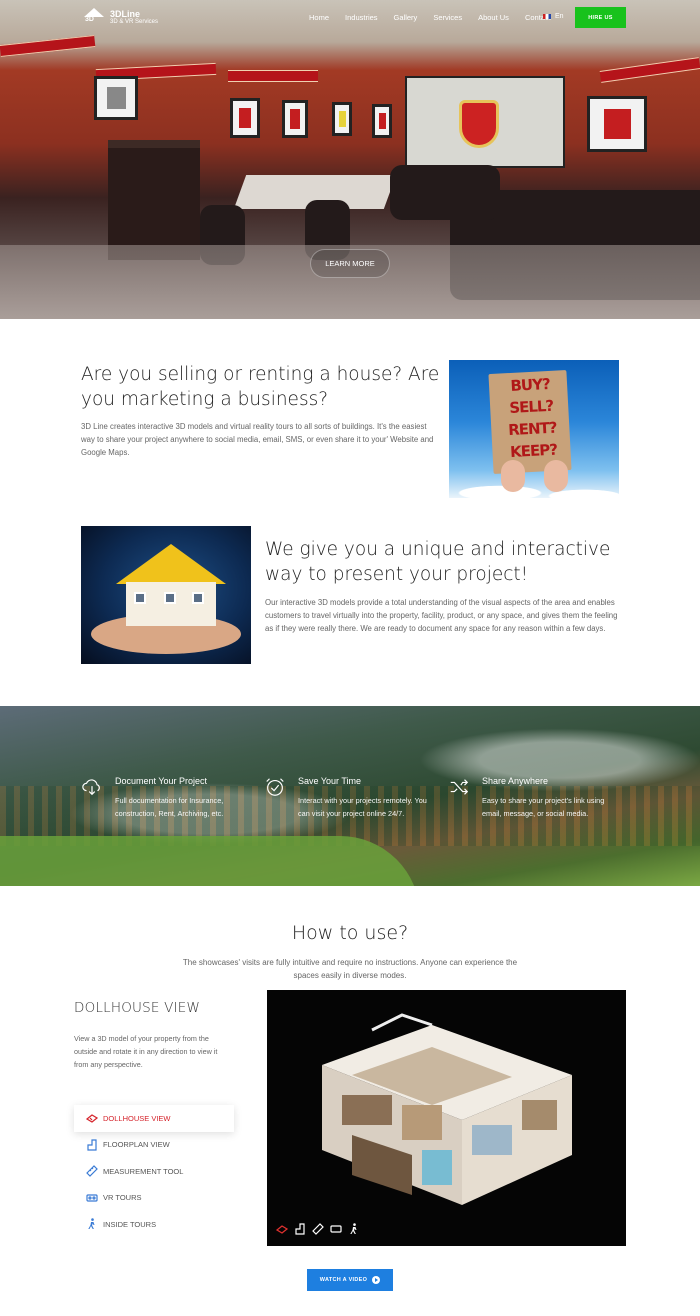  What do you see at coordinates (515, 781) in the screenshot?
I see `feature-title: Share Anywhere` at bounding box center [515, 781].